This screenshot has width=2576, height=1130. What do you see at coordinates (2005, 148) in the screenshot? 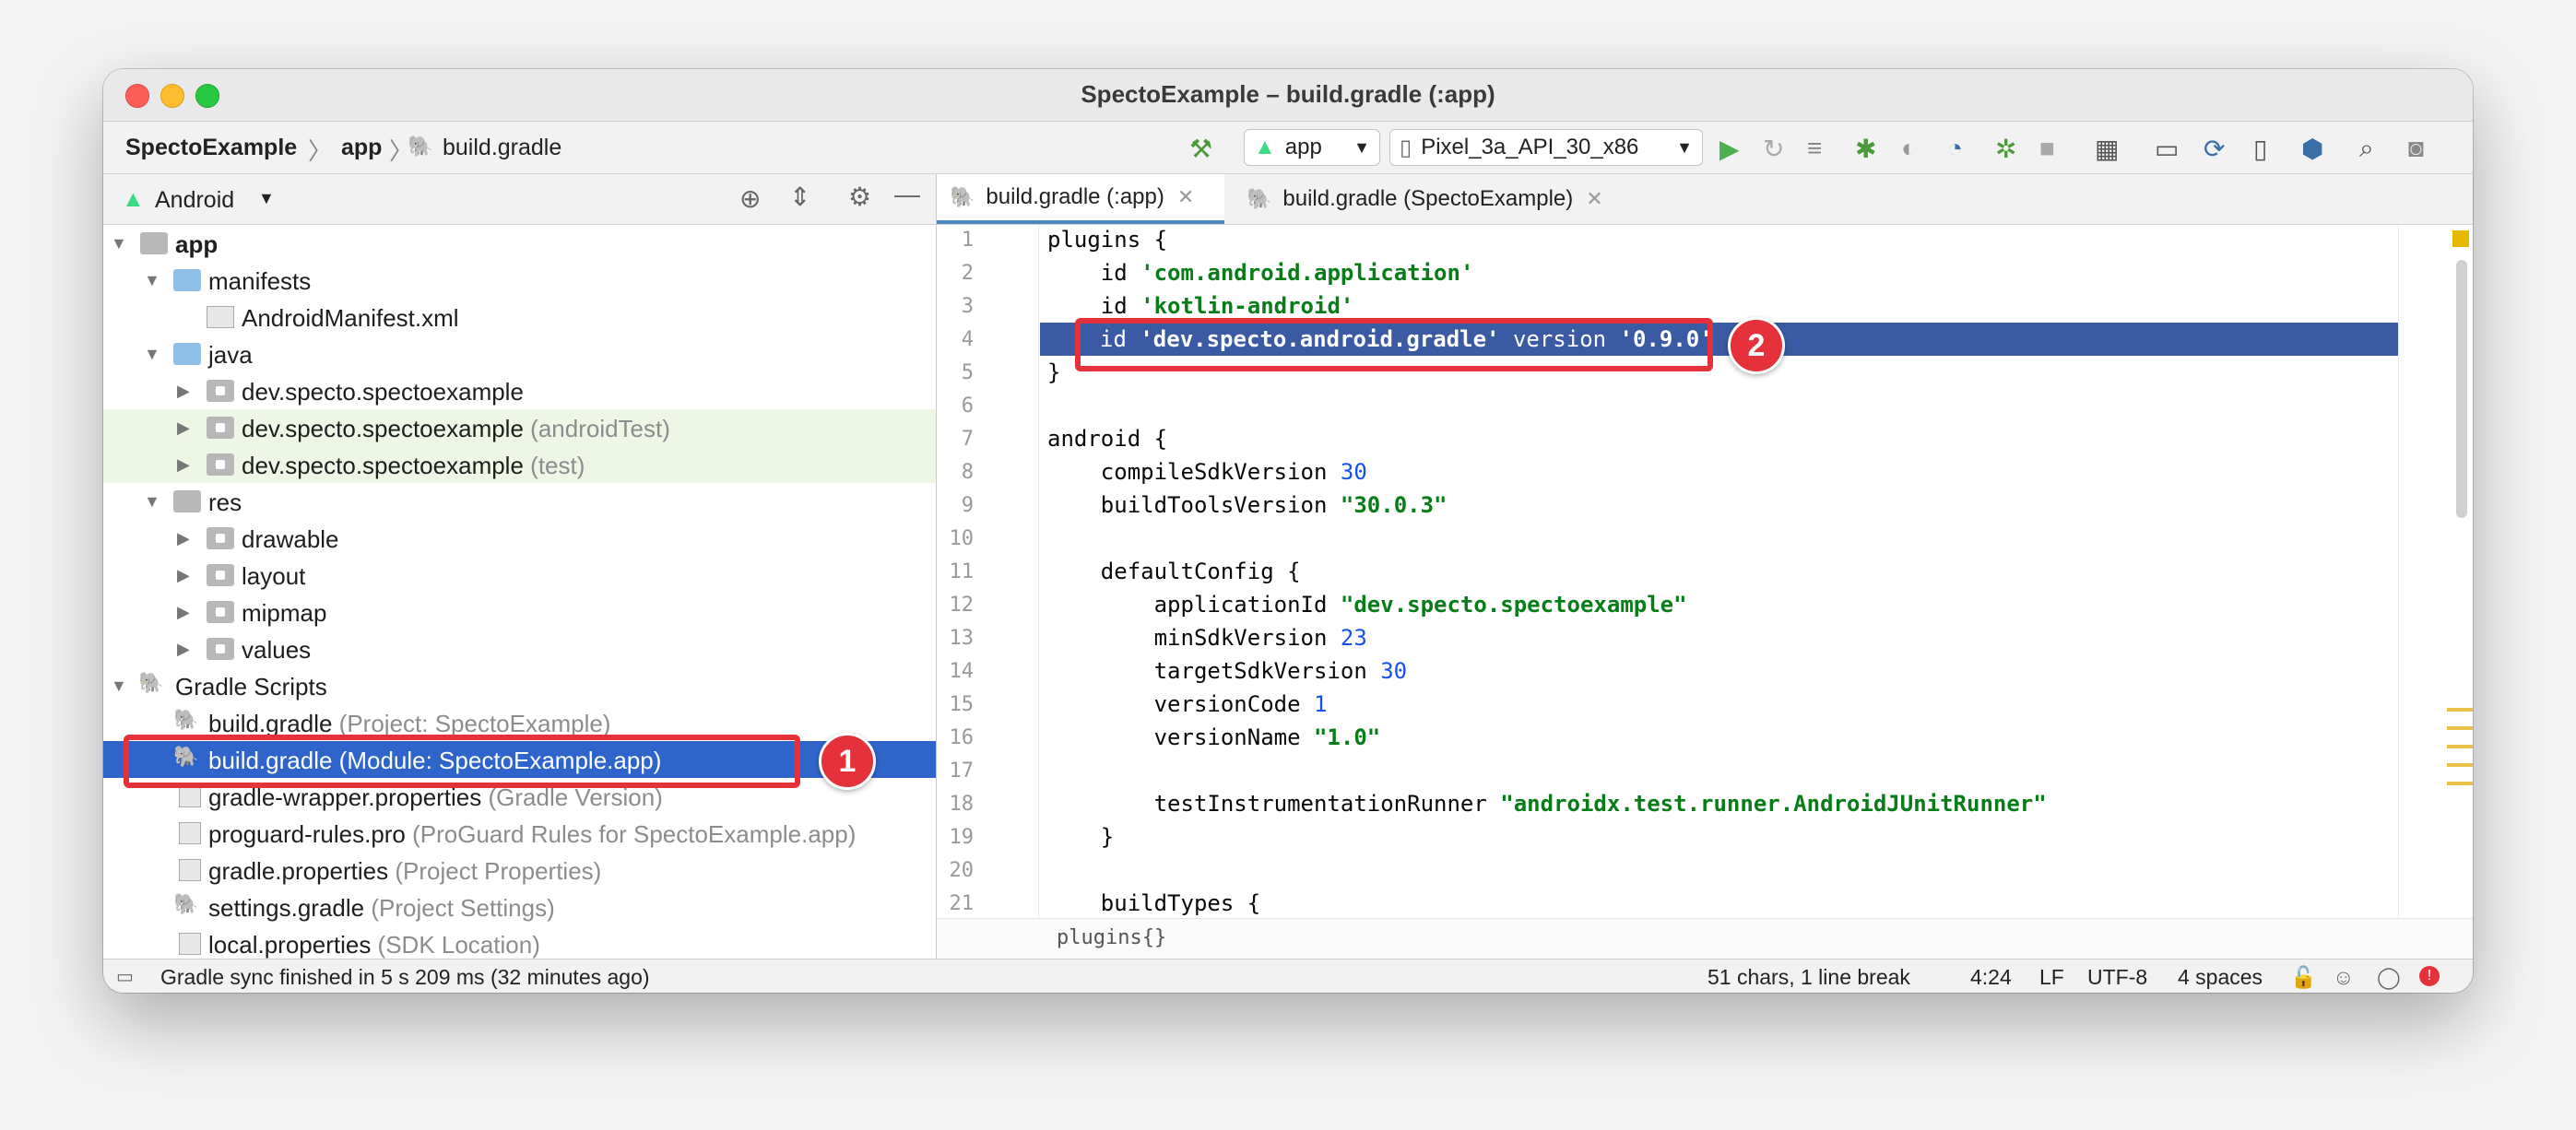
I see `debug-attach-icon: ✲` at bounding box center [2005, 148].